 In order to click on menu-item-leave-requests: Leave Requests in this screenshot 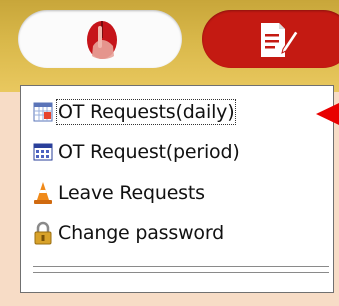, I will do `click(178, 193)`.